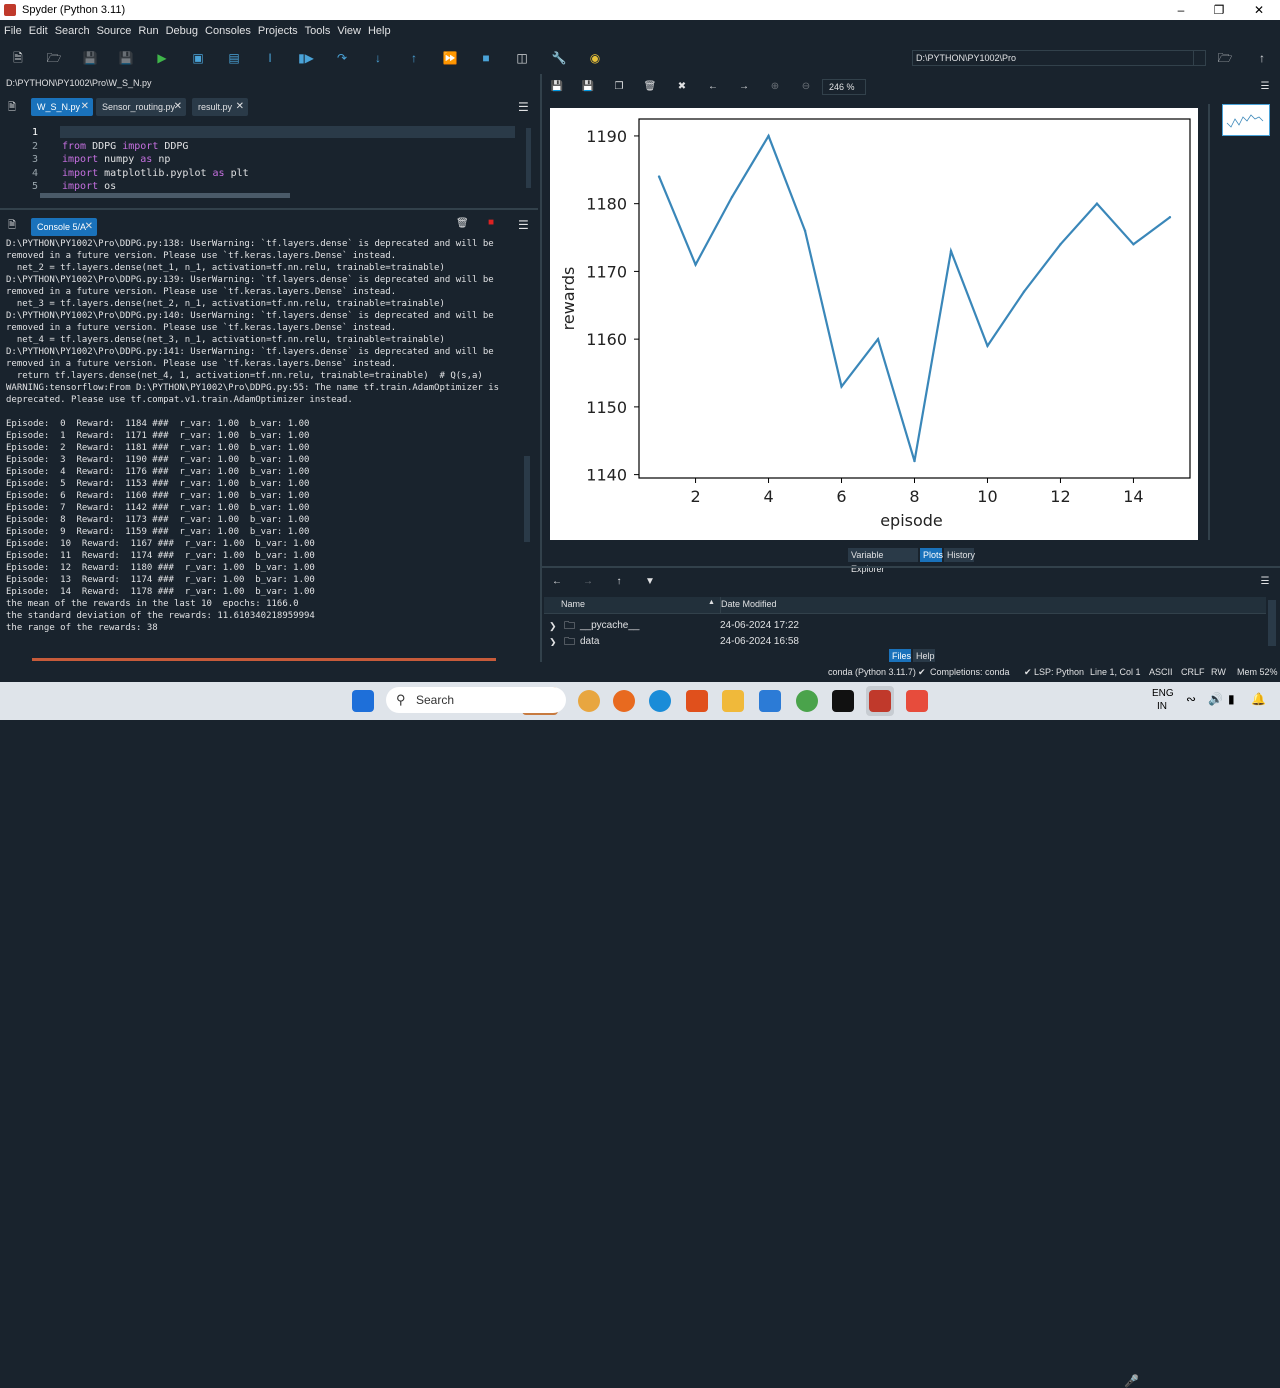 Image resolution: width=1280 pixels, height=1388 pixels. Describe the element at coordinates (843, 701) in the screenshot. I see `terminal-icon` at that location.